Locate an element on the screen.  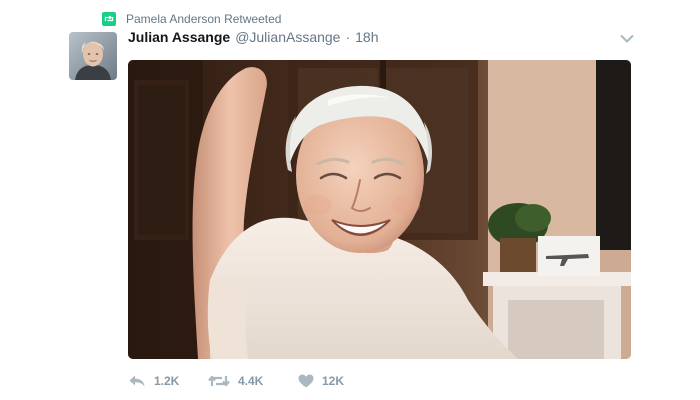
author-handle: @JulianAssange is located at coordinates (287, 37).